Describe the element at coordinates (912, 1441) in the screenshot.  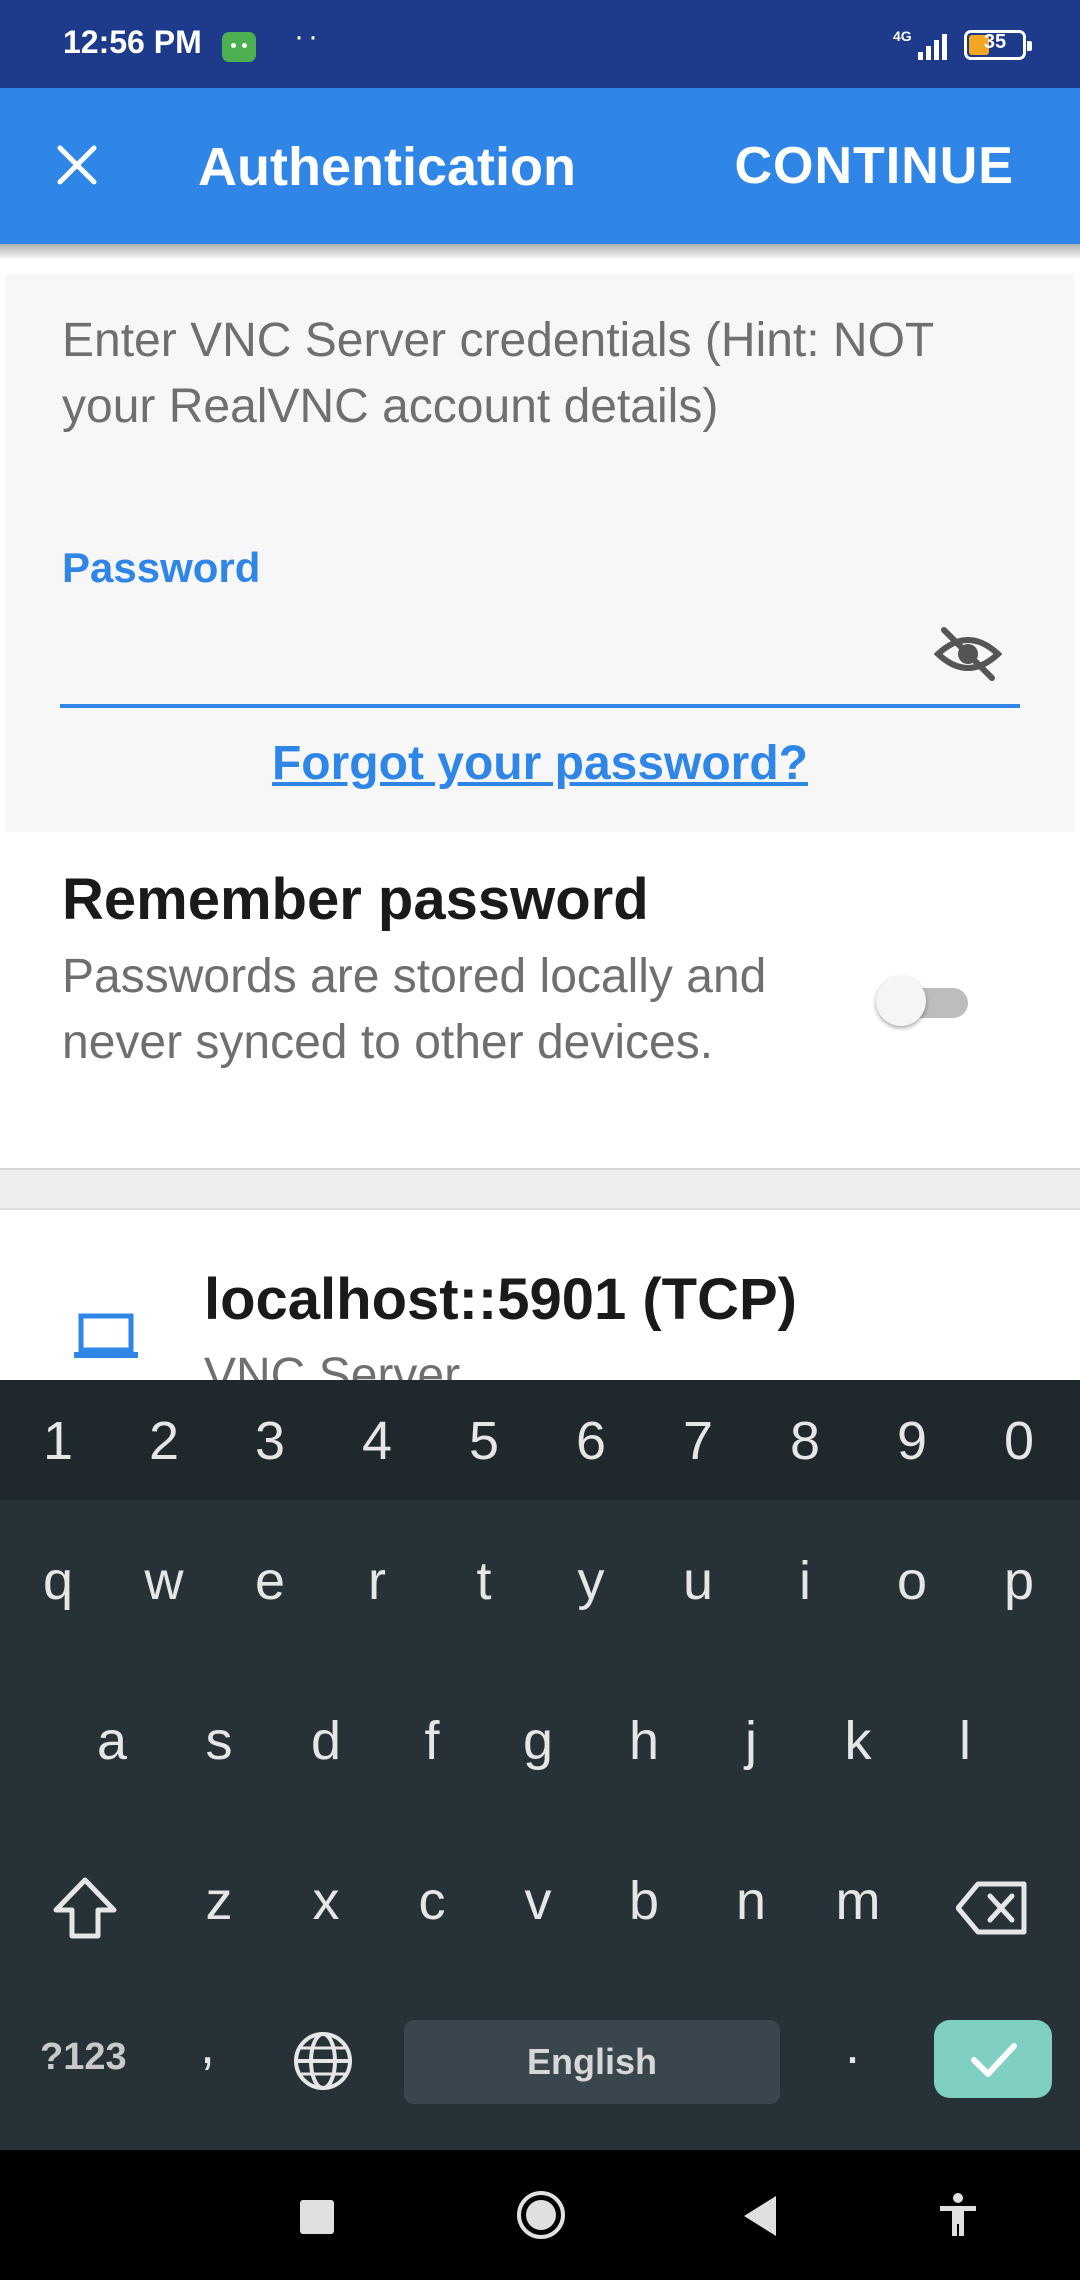
I see `key-9: 9` at that location.